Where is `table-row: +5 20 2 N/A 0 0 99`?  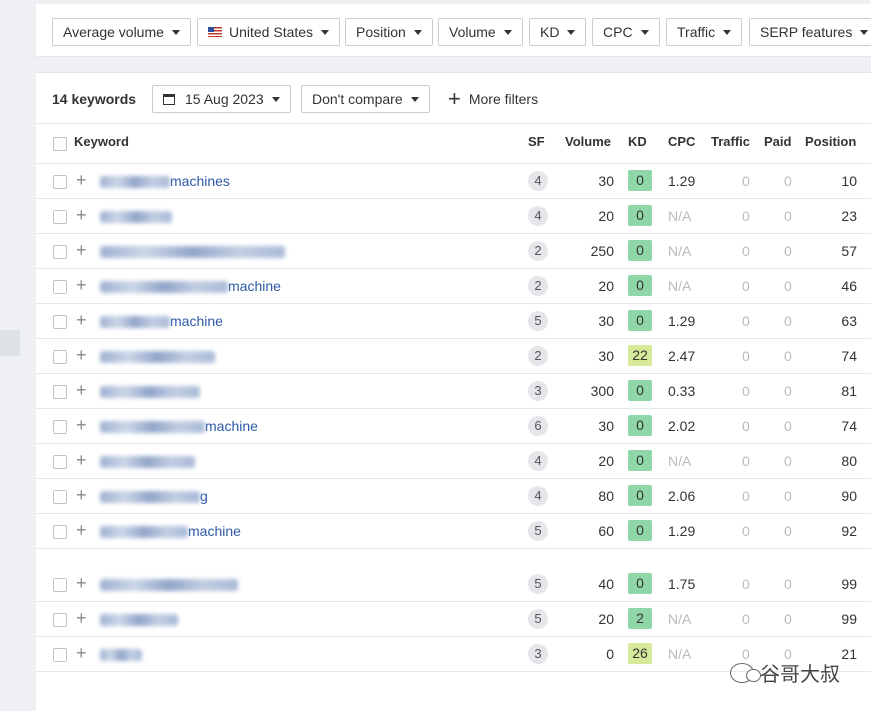 table-row: +5 20 2 N/A 0 0 99 is located at coordinates (453, 619).